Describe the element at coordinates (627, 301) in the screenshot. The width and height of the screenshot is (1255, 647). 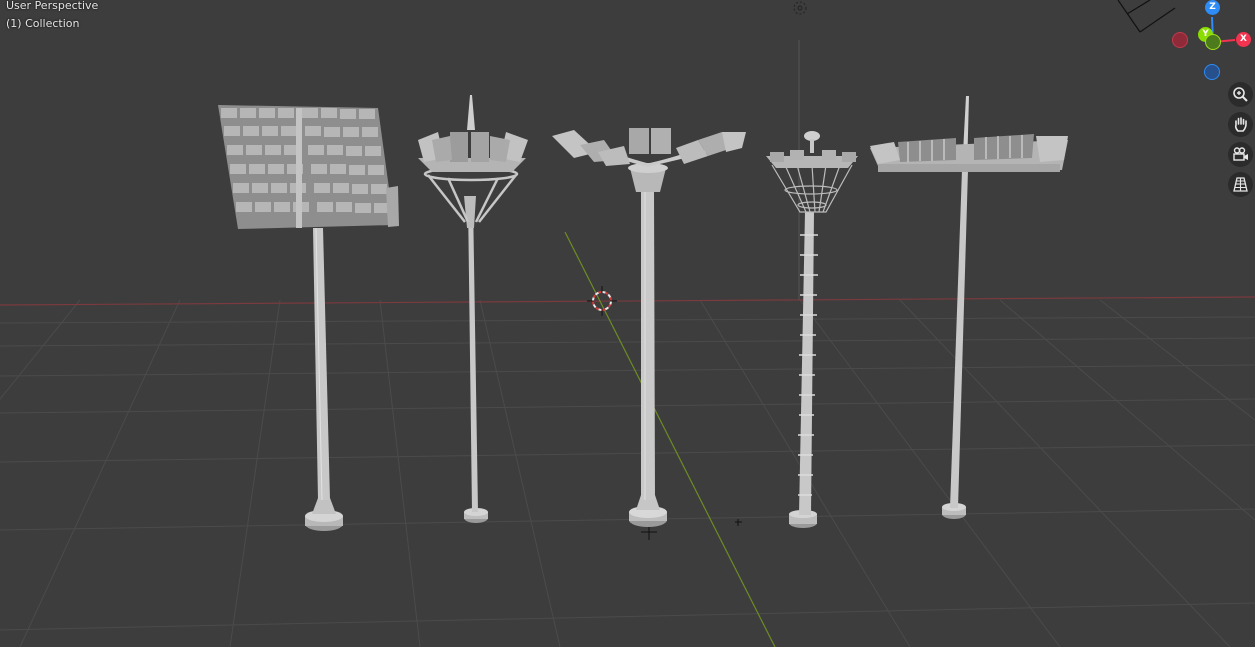
I see `x-axis-line` at that location.